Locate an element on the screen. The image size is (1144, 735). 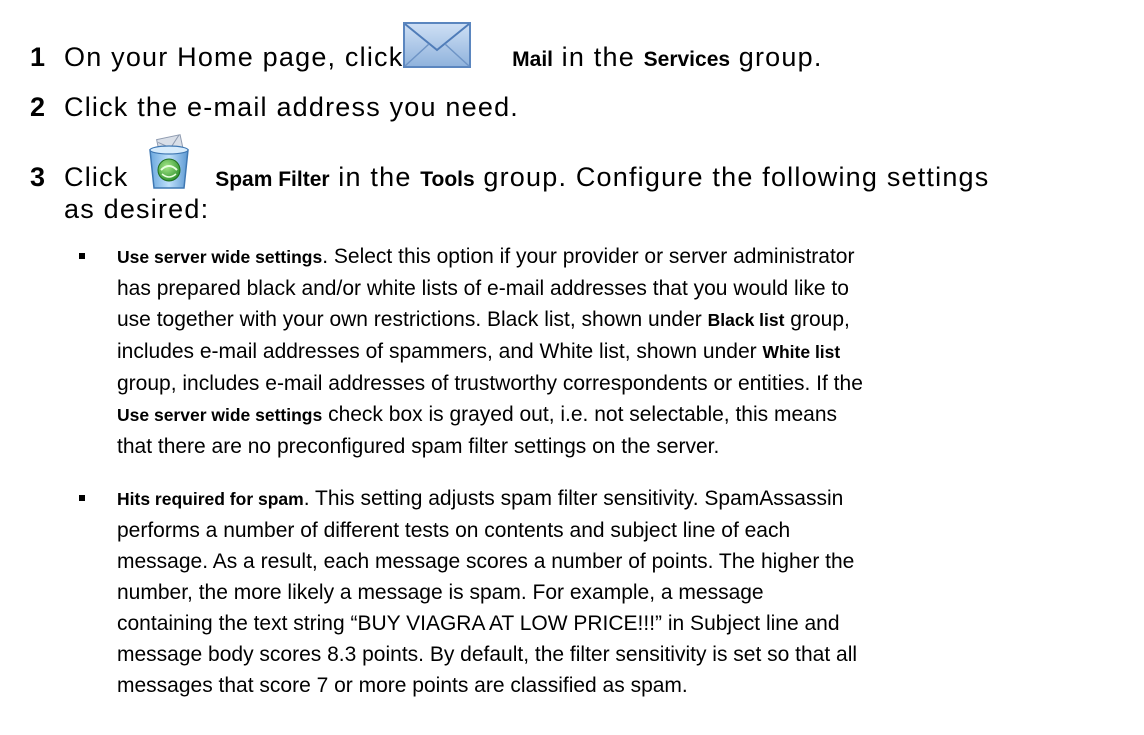
step-3-continuation: as desired: is located at coordinates (137, 209).